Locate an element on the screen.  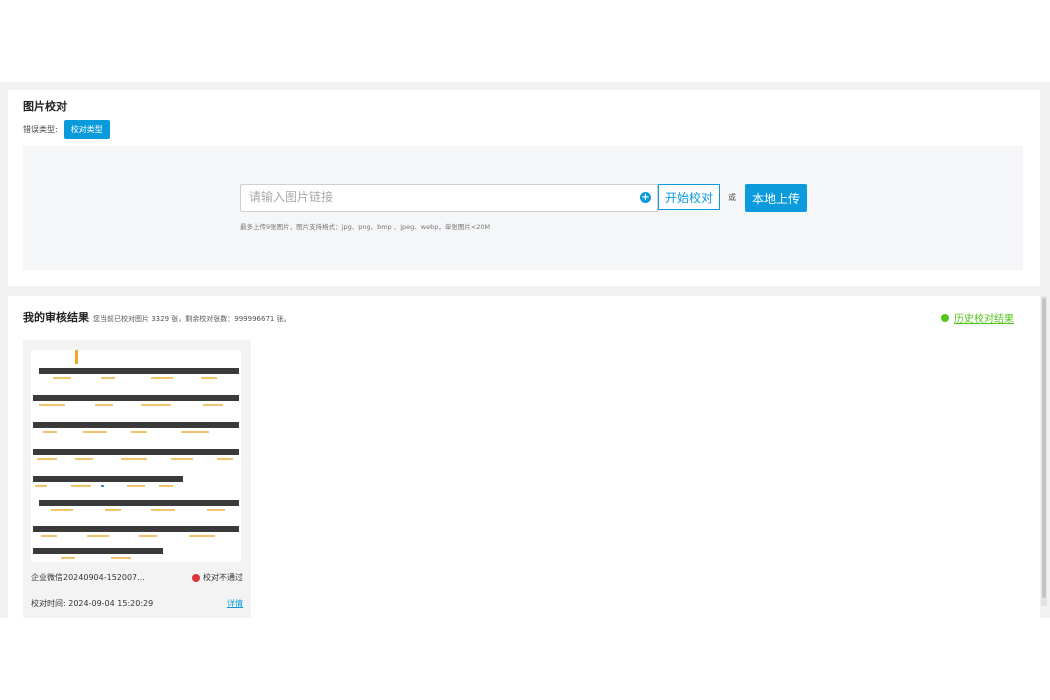
scrollbar-thumb is located at coordinates (1044, 448).